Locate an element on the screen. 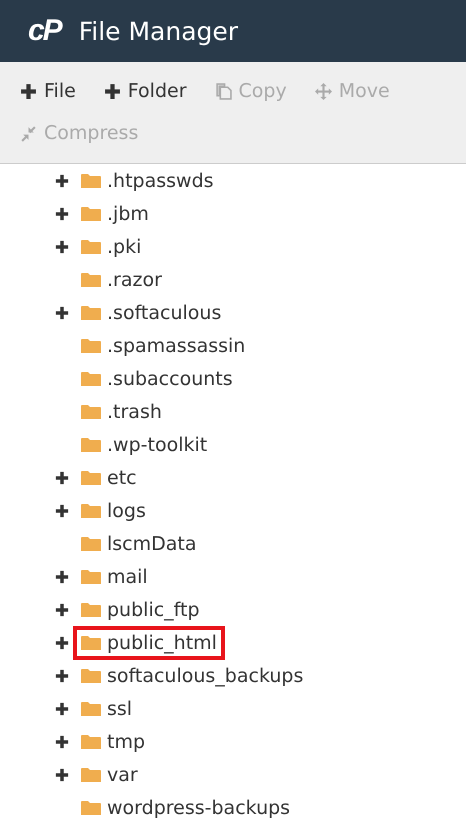 The height and width of the screenshot is (831, 466). folder-item: wordpress-backups is located at coordinates (185, 807).